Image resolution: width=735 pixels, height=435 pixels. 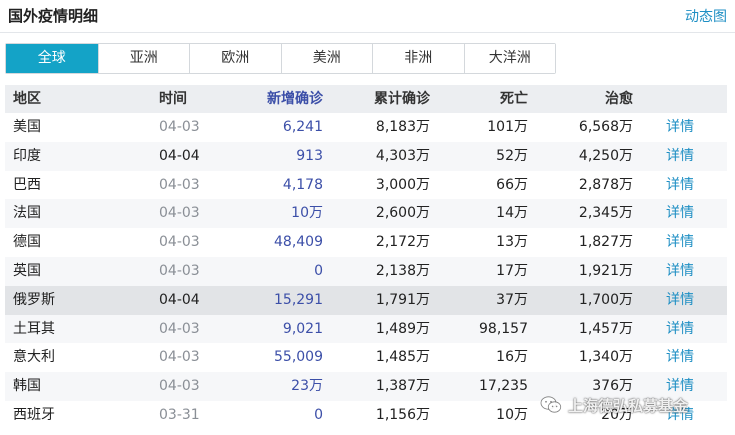 I want to click on table-row: 法国 04-03 10万 2,600万 14万 2,345万 详情, so click(x=366, y=214).